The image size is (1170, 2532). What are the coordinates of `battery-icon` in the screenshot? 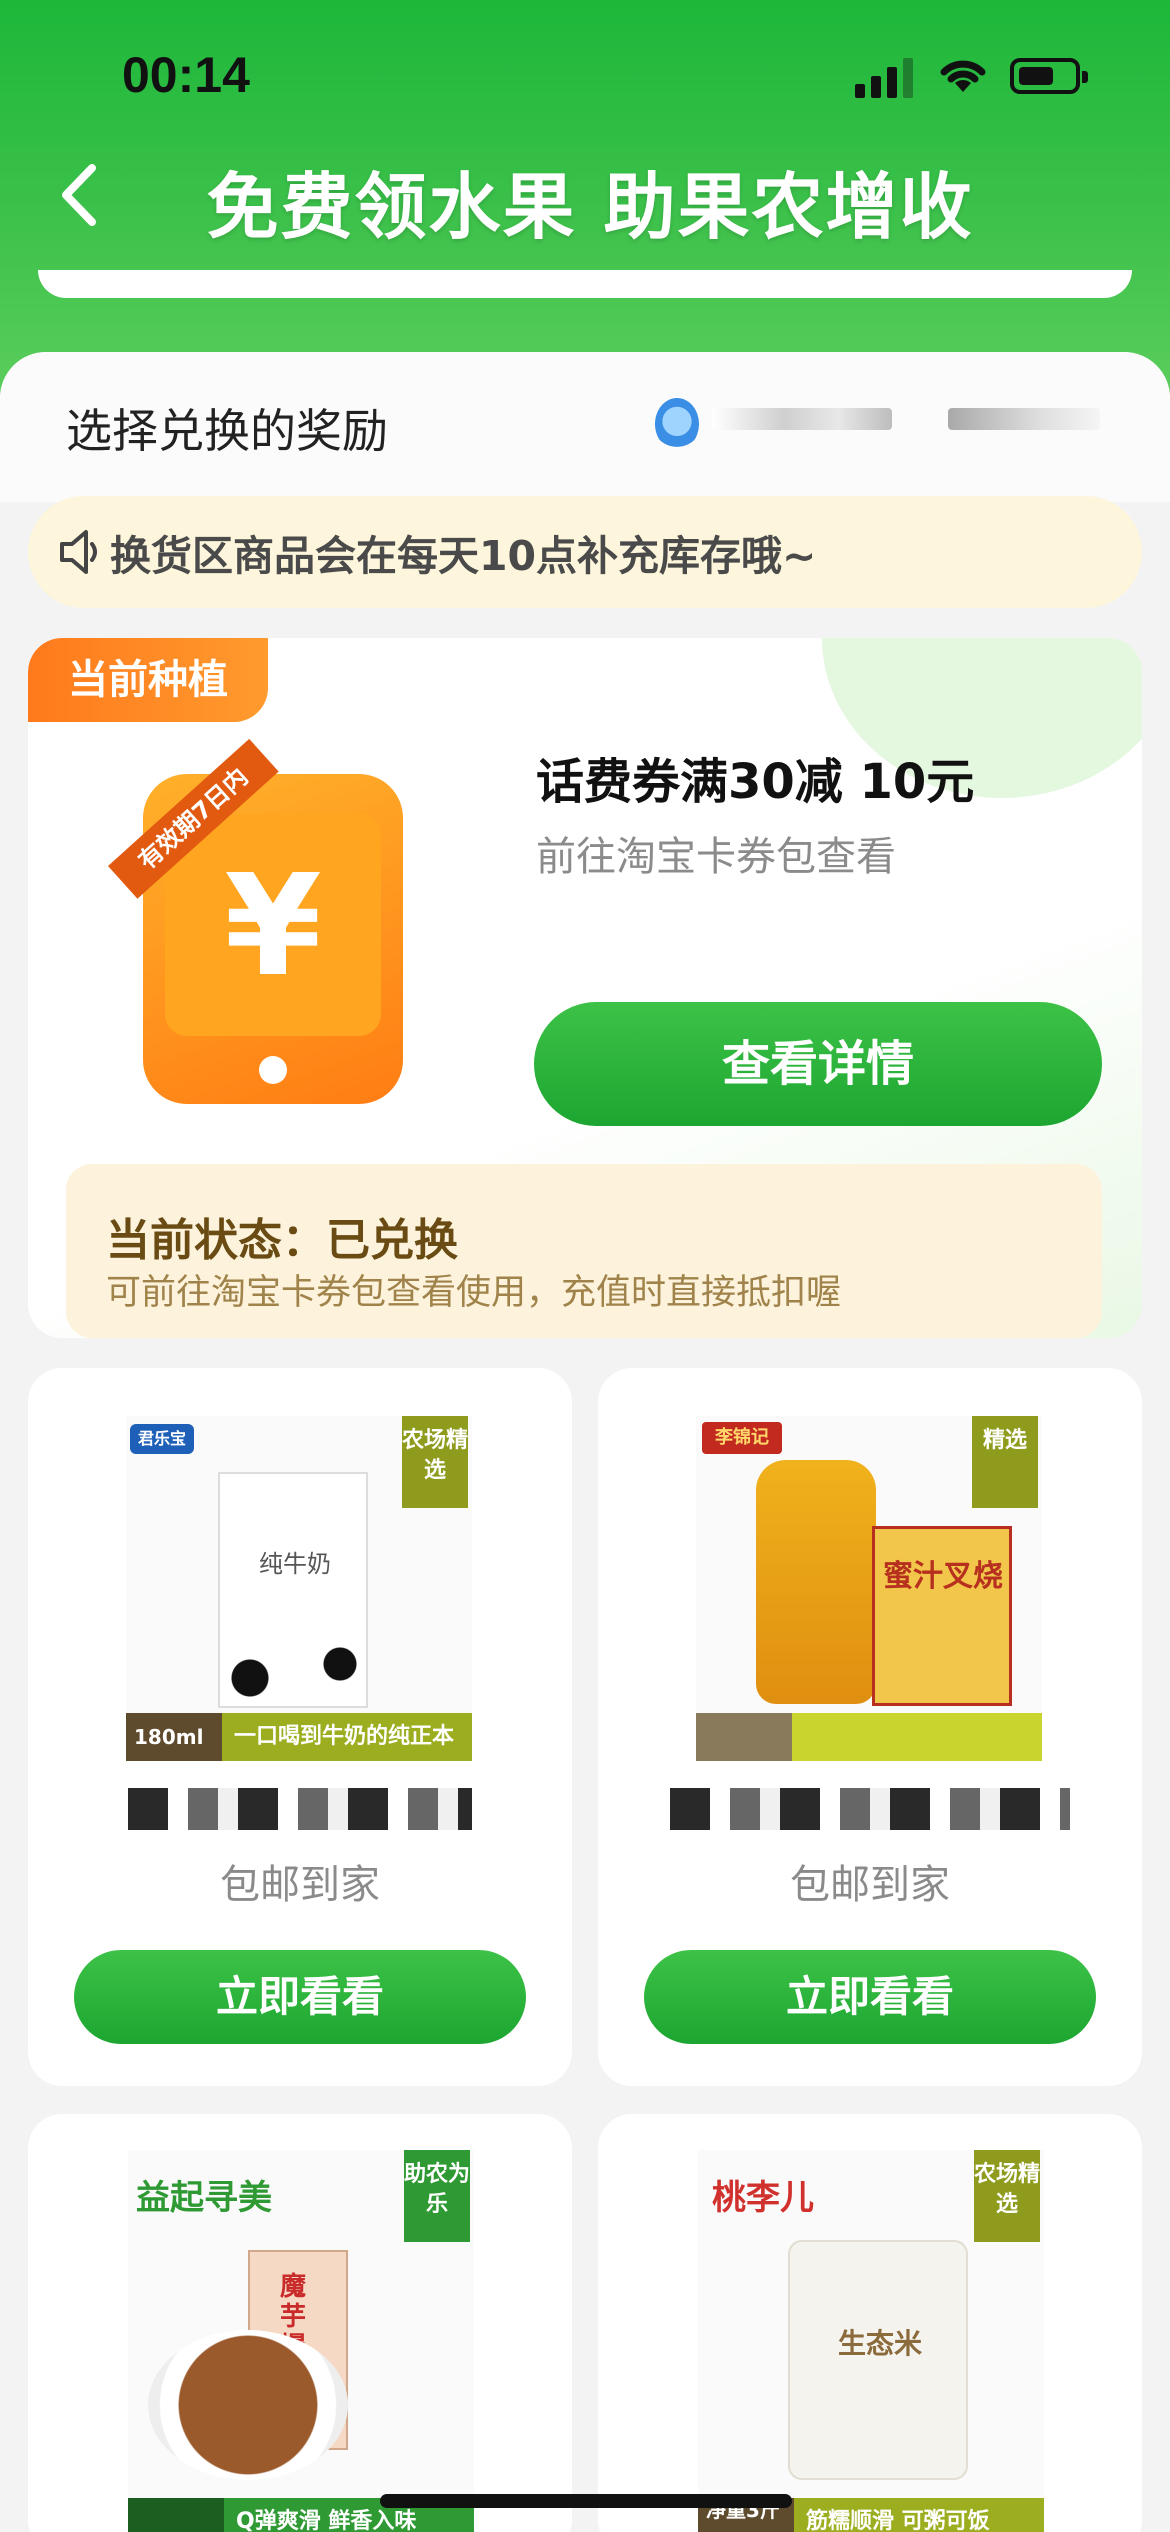 It's located at (1049, 76).